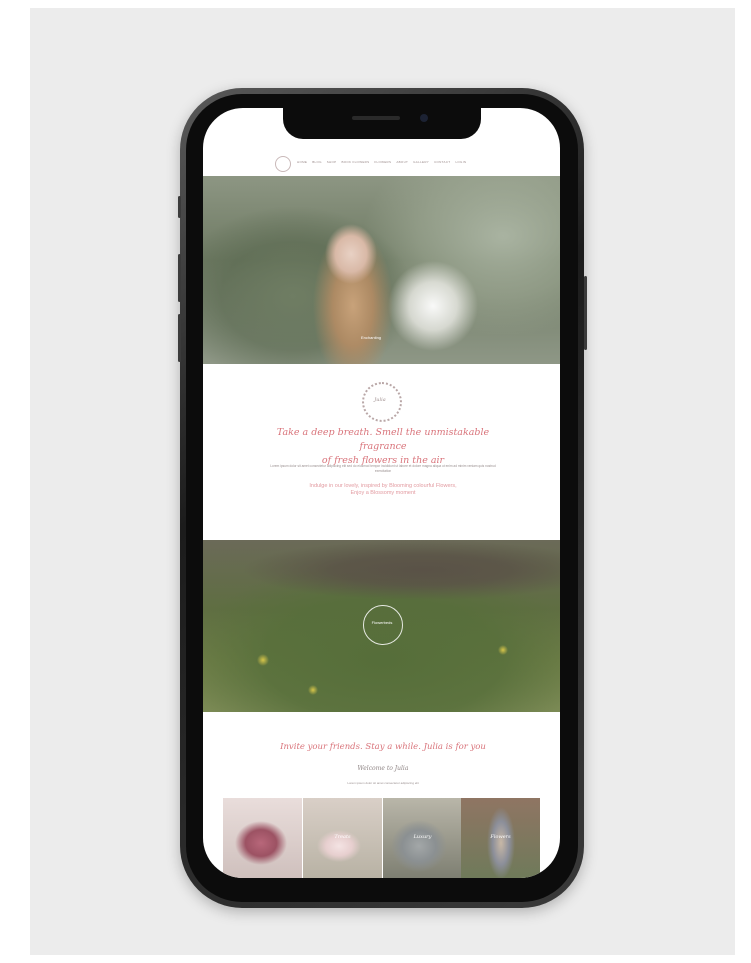  What do you see at coordinates (380, 400) in the screenshot?
I see `wreath-label: Julia` at bounding box center [380, 400].